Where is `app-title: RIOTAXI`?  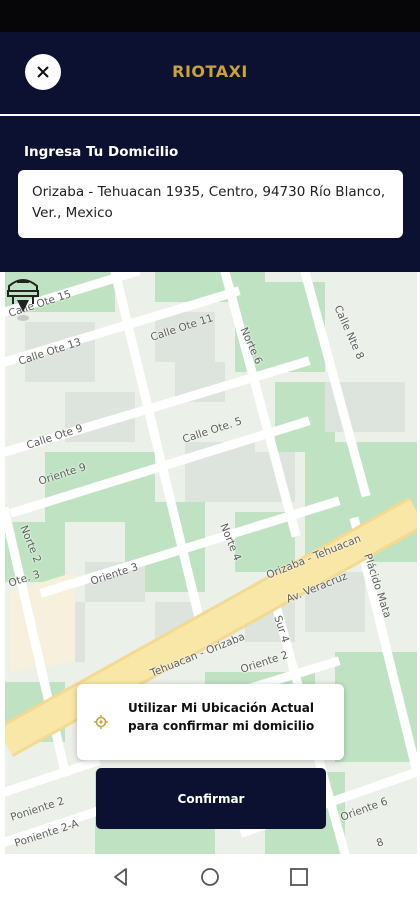 app-title: RIOTAXI is located at coordinates (210, 71).